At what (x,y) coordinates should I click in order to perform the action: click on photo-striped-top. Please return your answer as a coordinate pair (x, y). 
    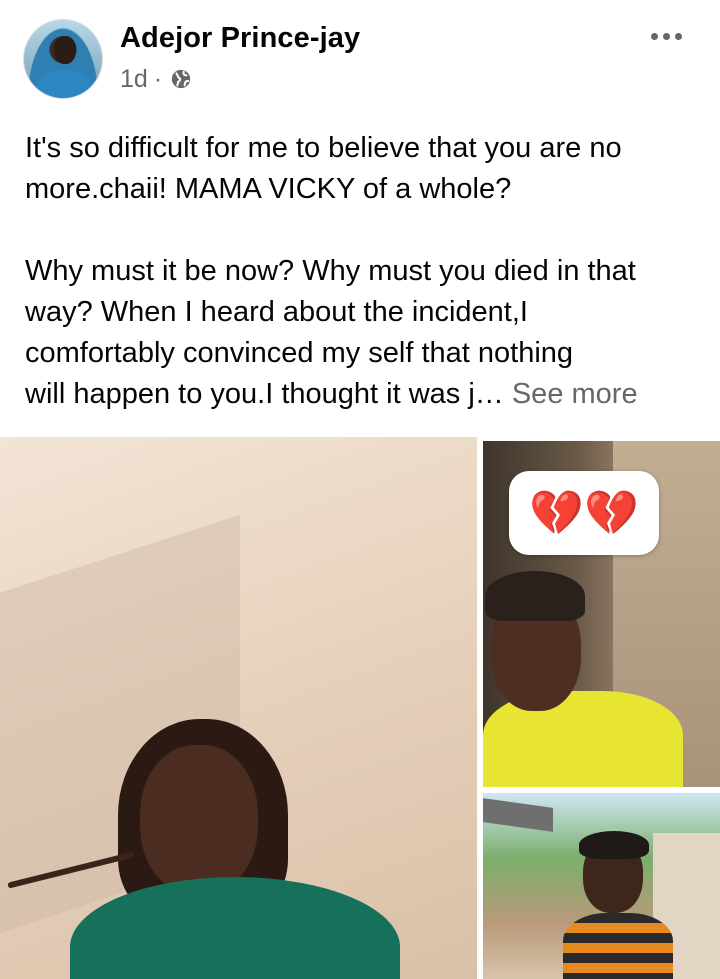
    Looking at the image, I should click on (618, 946).